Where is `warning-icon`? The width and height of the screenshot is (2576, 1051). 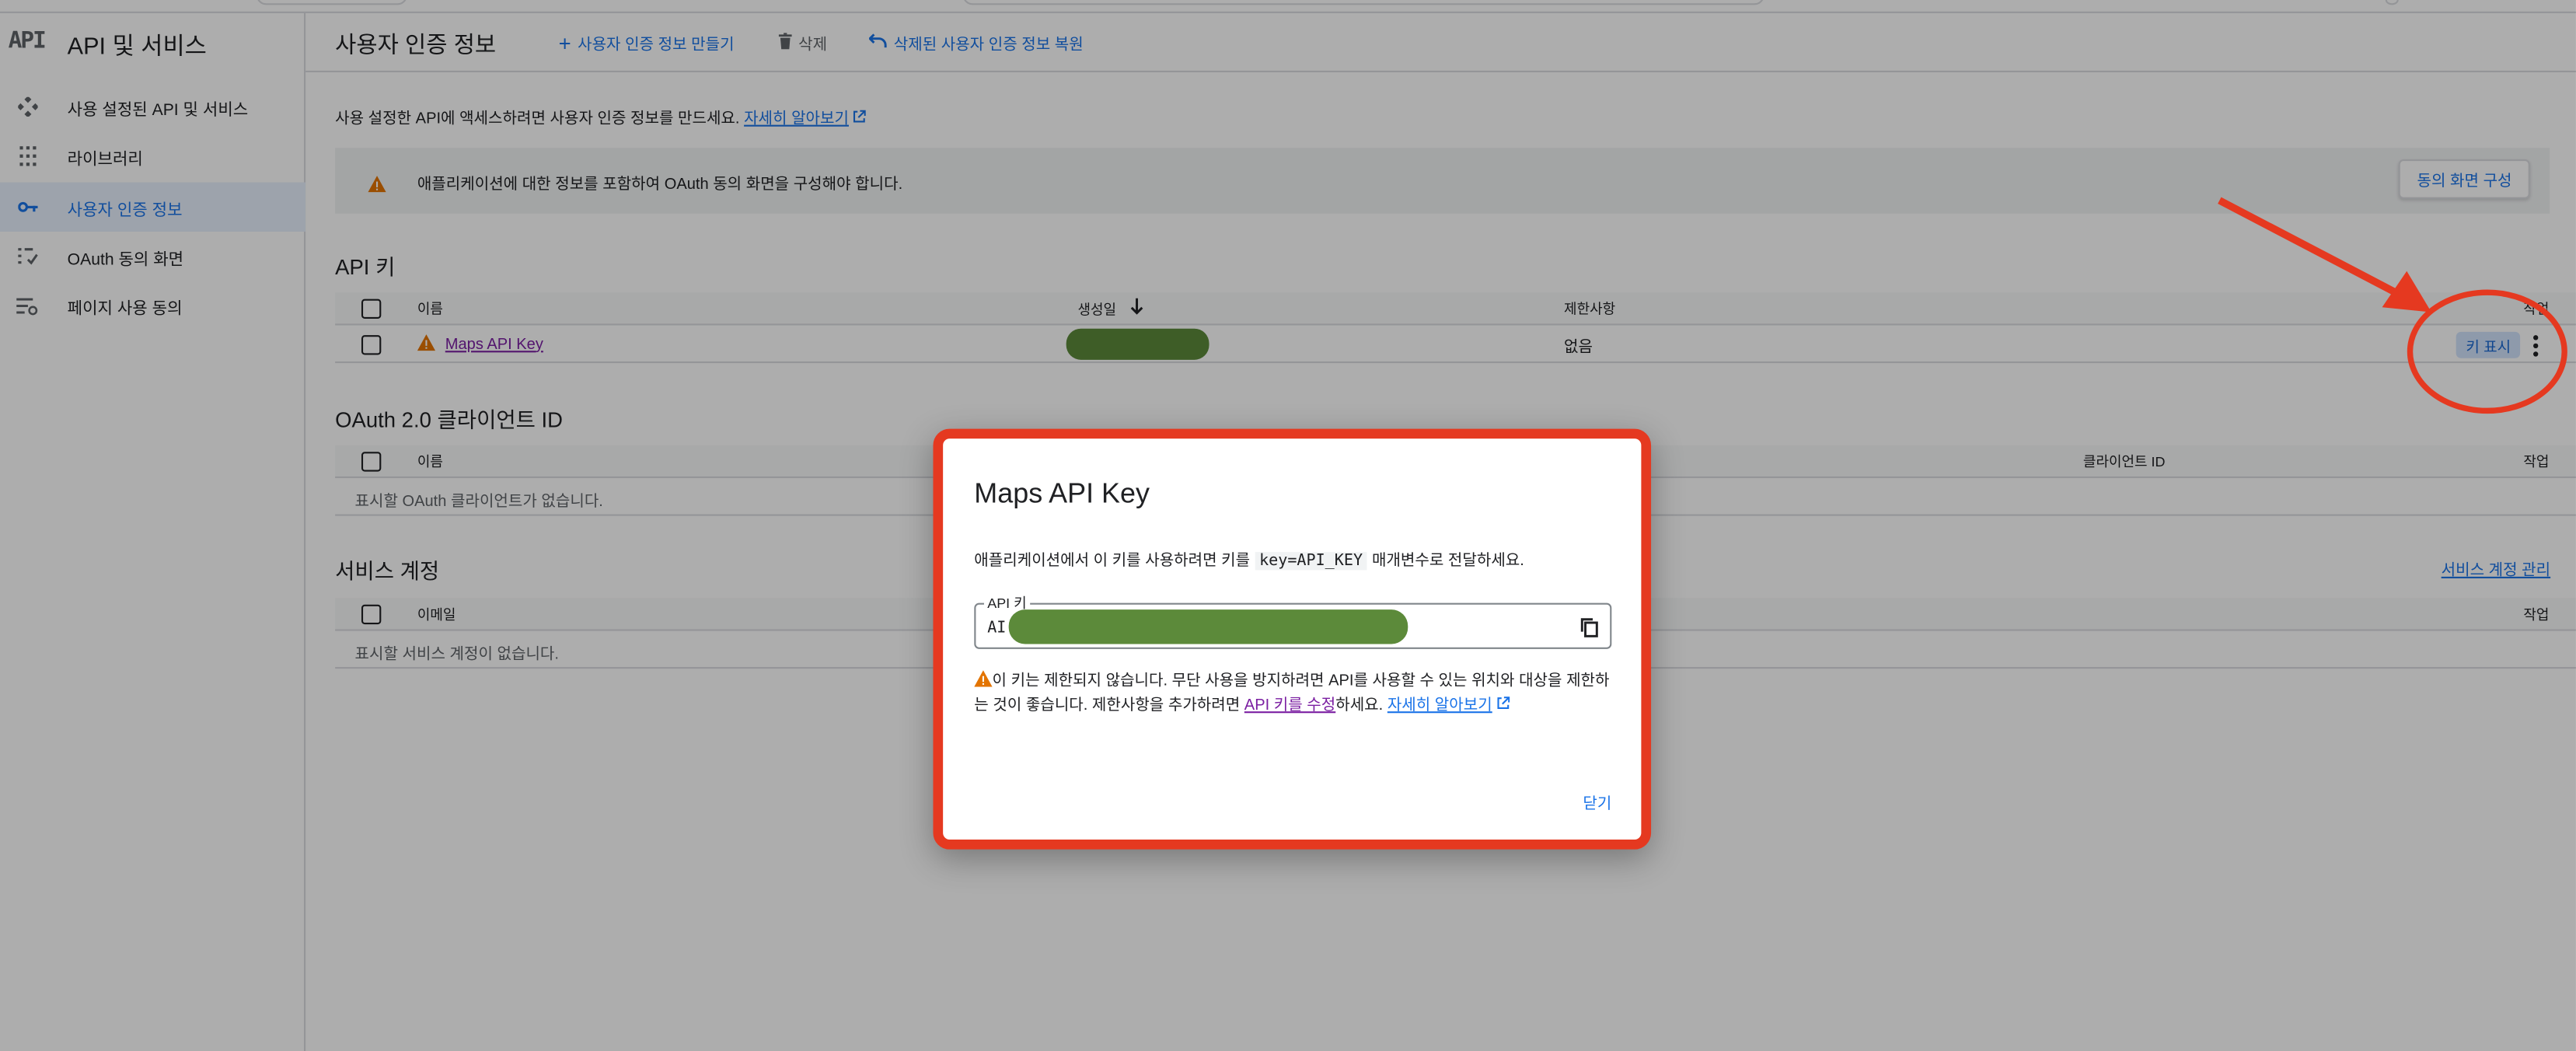 warning-icon is located at coordinates (984, 680).